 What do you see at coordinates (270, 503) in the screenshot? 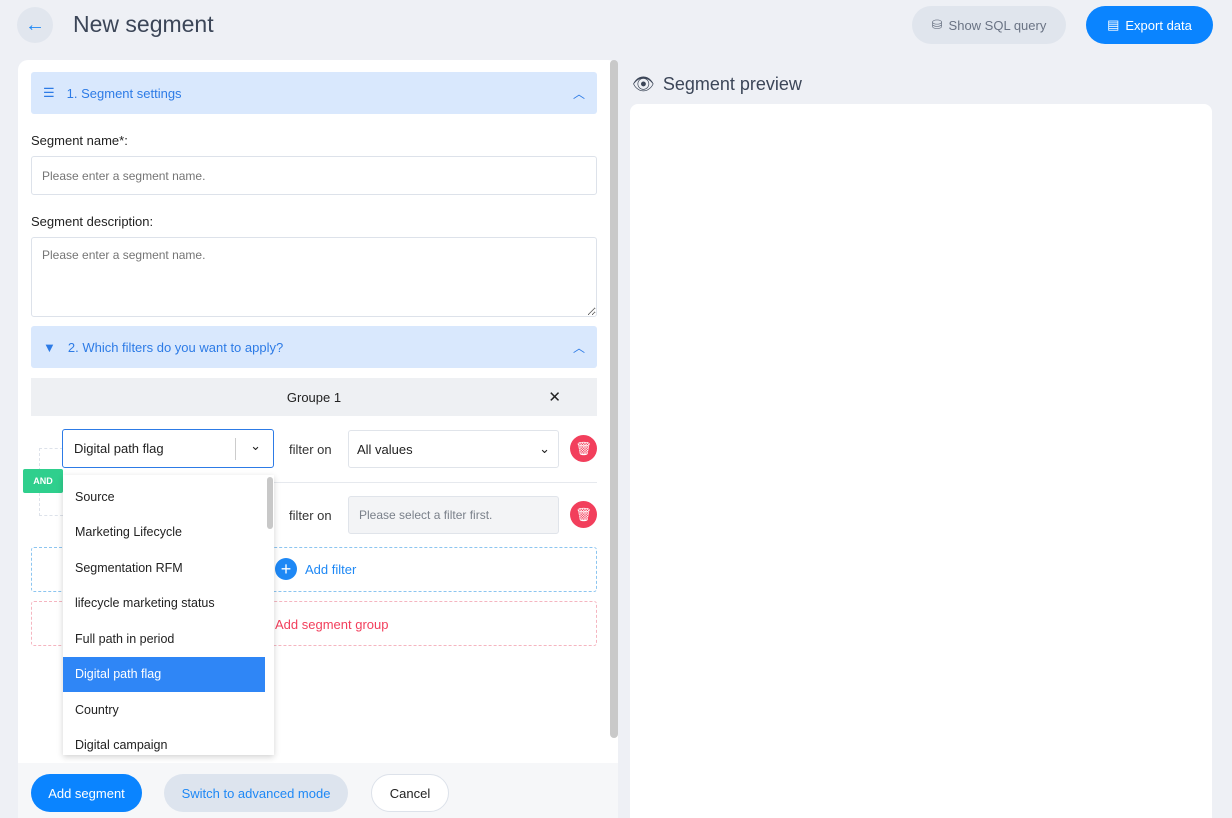
I see `dropdown-scrollbar` at bounding box center [270, 503].